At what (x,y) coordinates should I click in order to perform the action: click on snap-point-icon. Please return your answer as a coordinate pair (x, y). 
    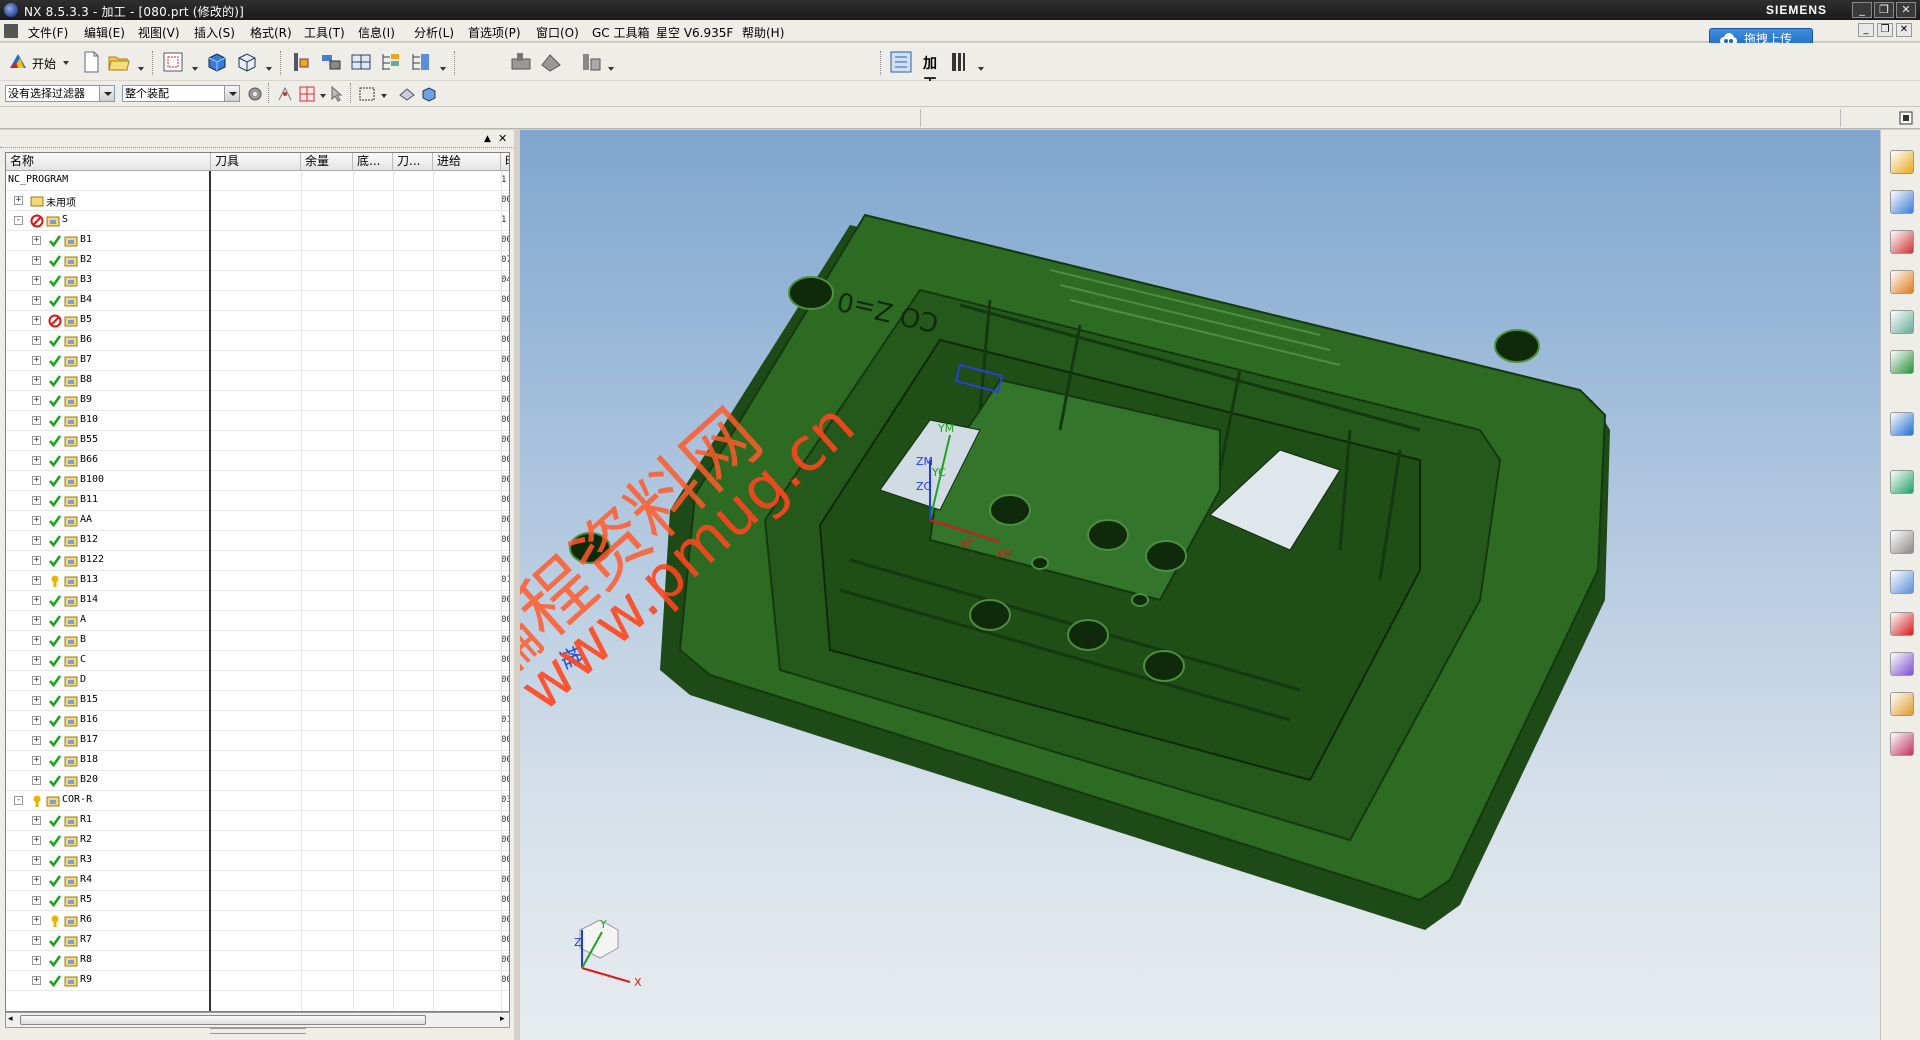
    Looking at the image, I should click on (285, 94).